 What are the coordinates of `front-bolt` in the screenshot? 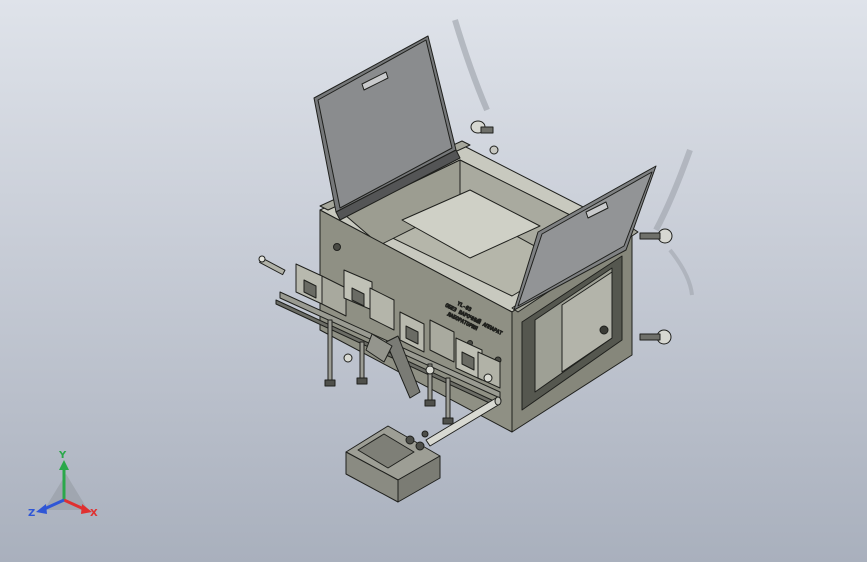 It's located at (337, 247).